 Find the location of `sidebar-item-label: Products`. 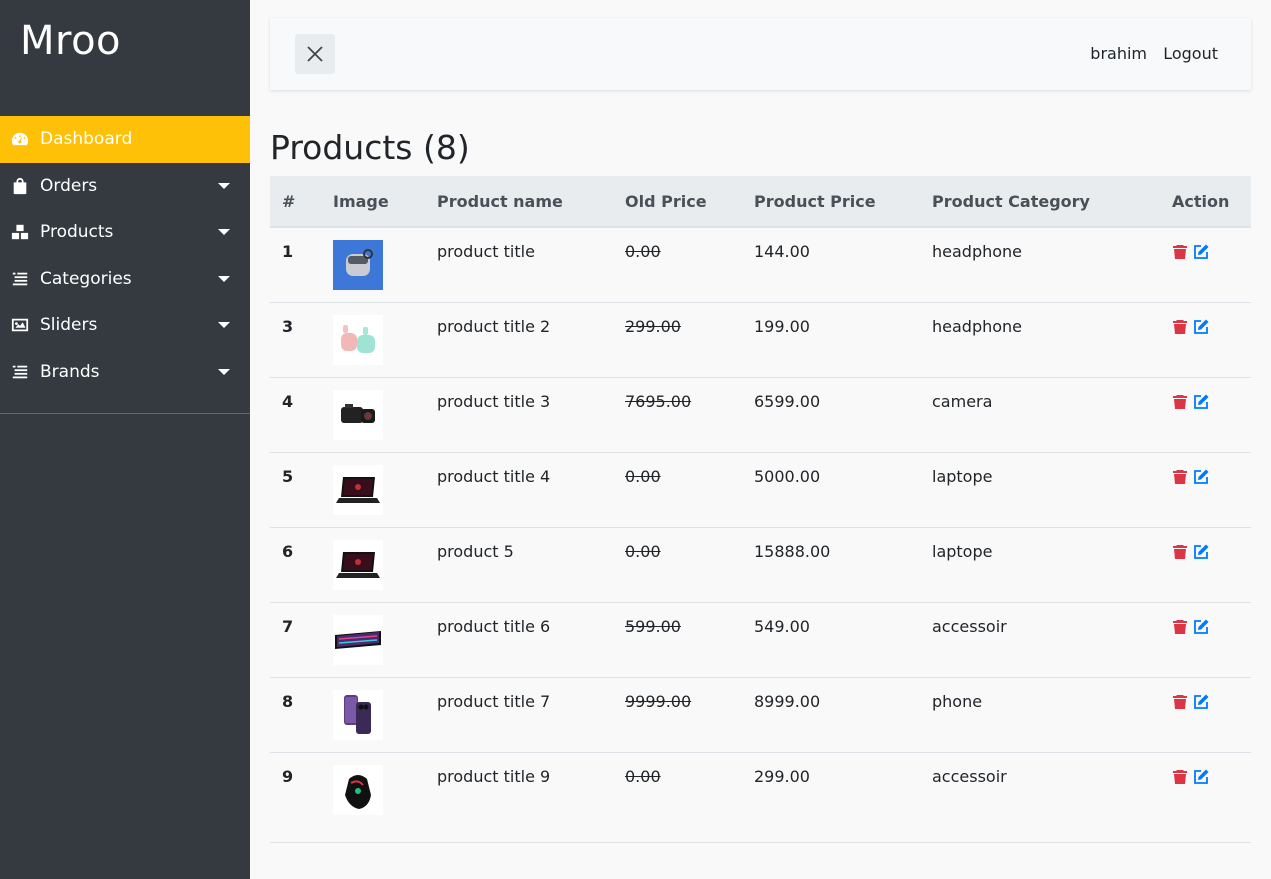

sidebar-item-label: Products is located at coordinates (77, 232).